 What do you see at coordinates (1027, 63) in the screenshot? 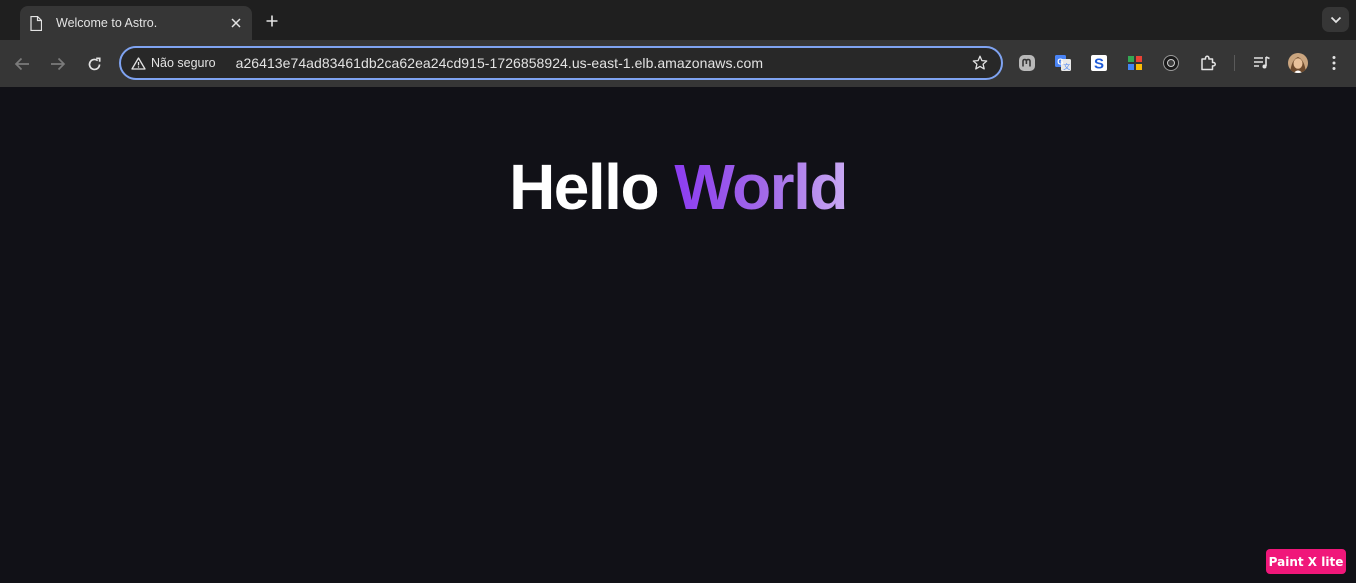
I see `mastodon-icon` at bounding box center [1027, 63].